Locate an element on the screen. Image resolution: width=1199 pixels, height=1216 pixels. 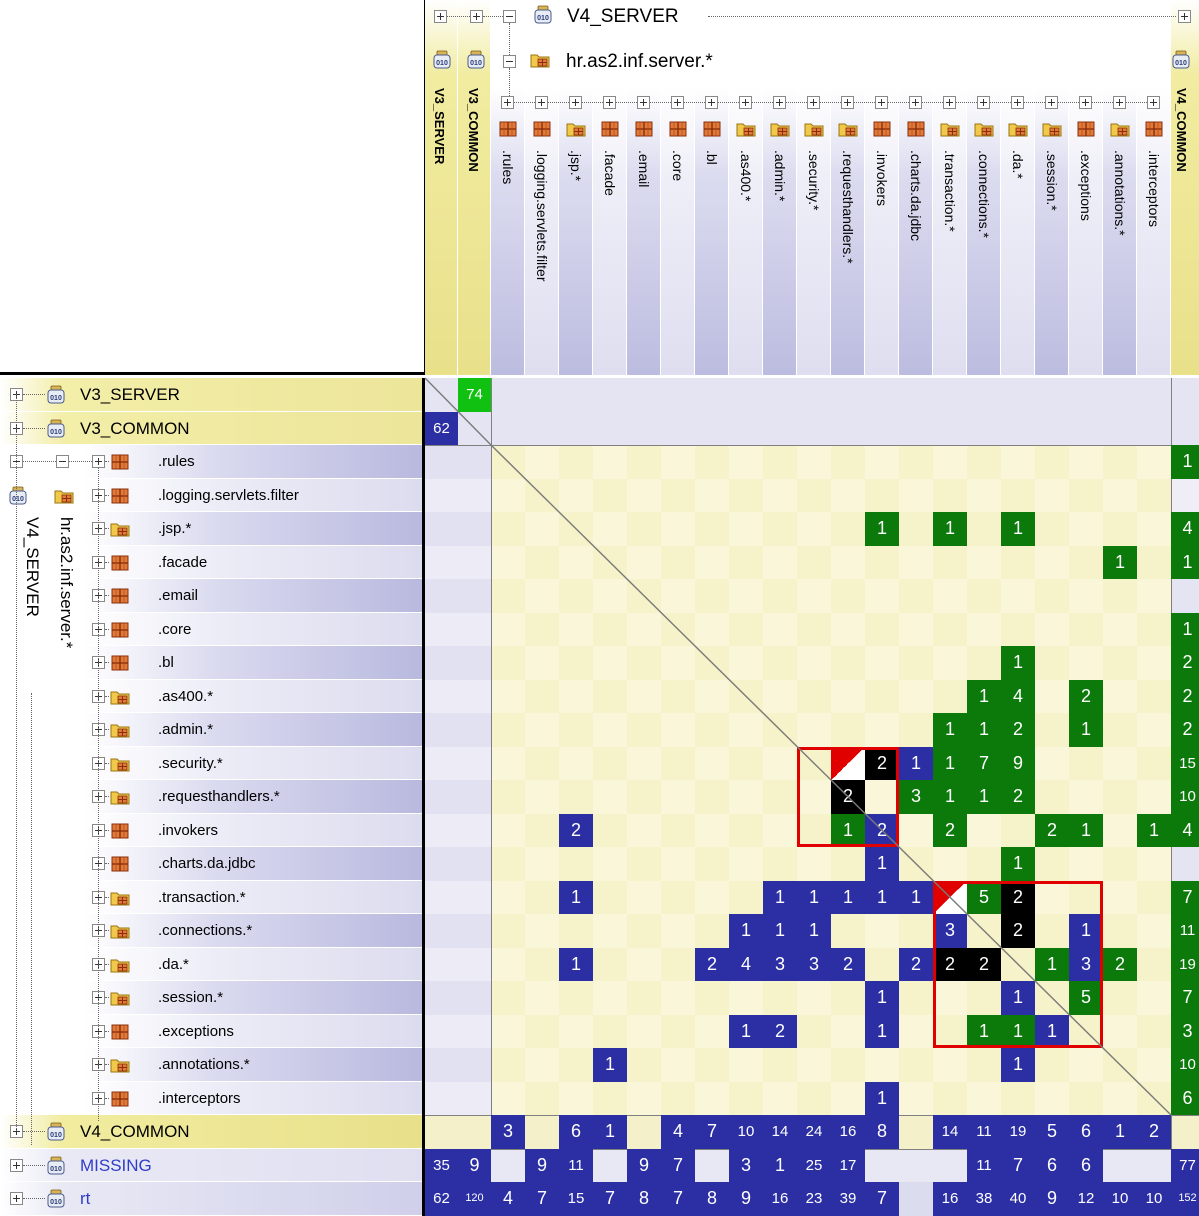
column-tree-server-module: V4_SERVER is located at coordinates (623, 17).